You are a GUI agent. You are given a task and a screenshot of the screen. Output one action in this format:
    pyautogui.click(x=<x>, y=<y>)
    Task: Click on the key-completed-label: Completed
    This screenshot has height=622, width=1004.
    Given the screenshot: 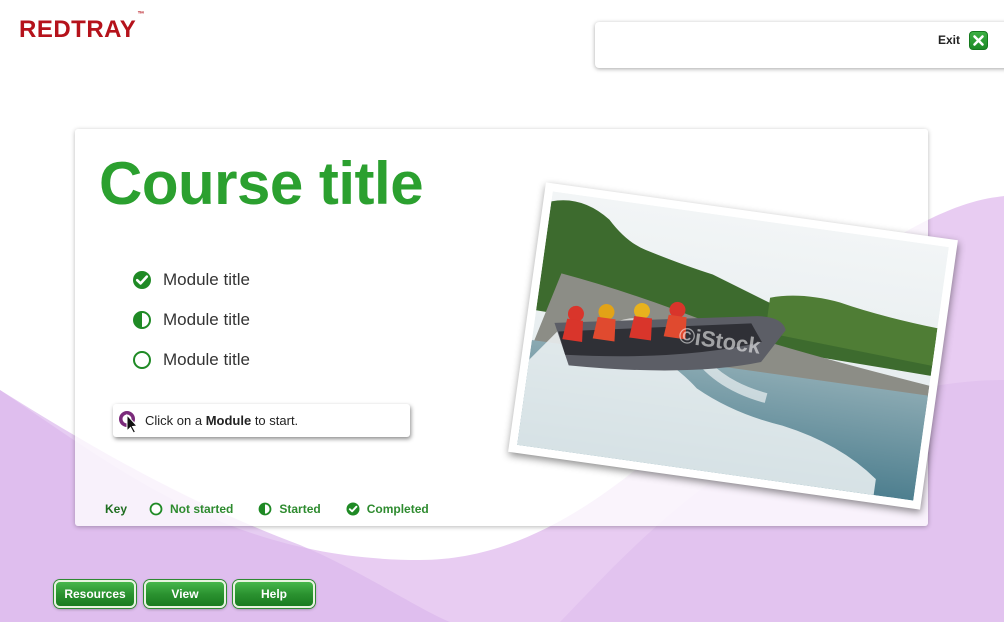 What is the action you would take?
    pyautogui.click(x=397, y=509)
    